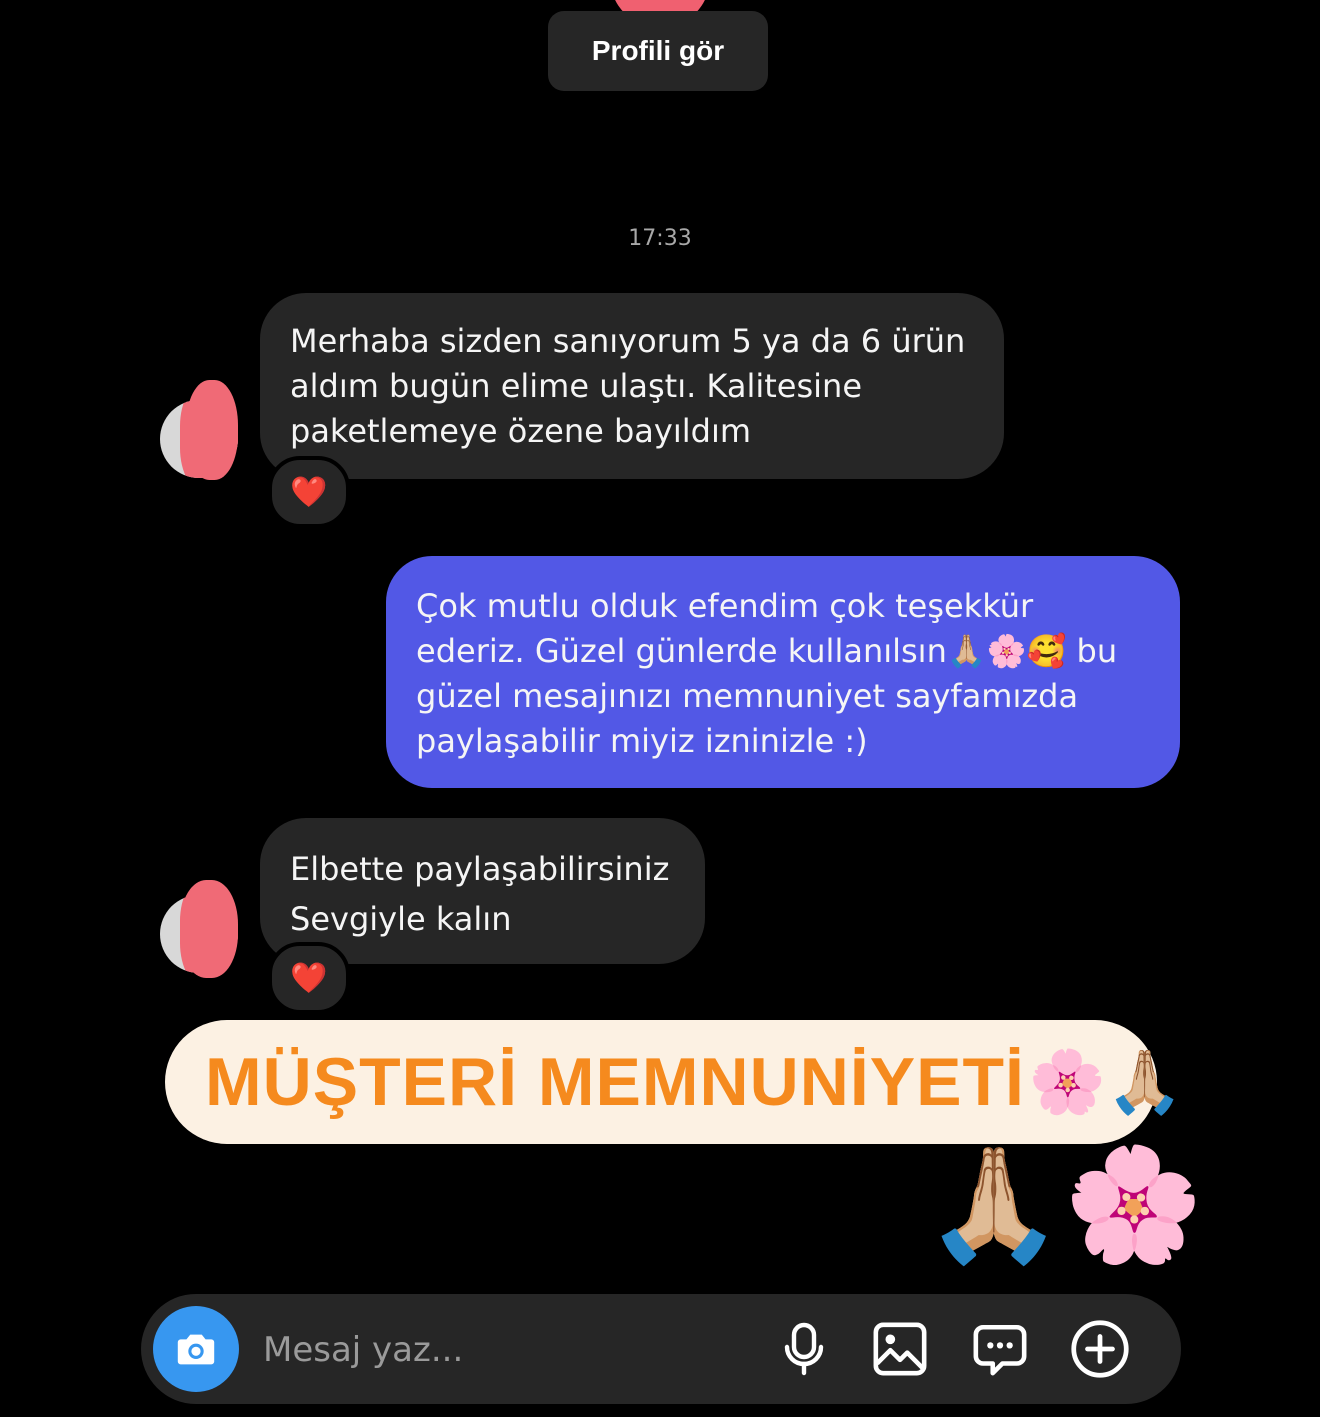 The height and width of the screenshot is (1417, 1320). I want to click on customer-satisfaction-banner: MÜŞTERİ MEMNUNİYETİ 🌸🙏🏼, so click(674, 1082).